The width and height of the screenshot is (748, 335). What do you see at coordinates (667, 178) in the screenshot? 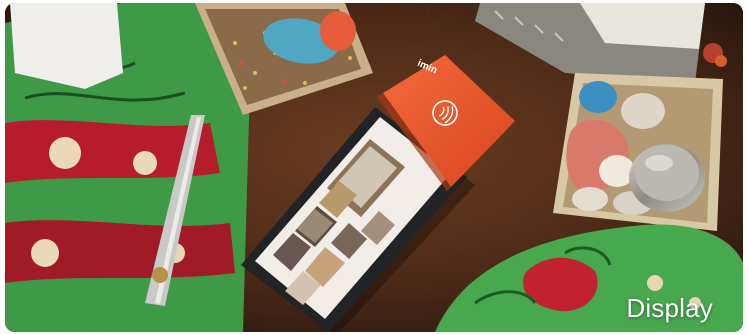
I see `metal-tin` at bounding box center [667, 178].